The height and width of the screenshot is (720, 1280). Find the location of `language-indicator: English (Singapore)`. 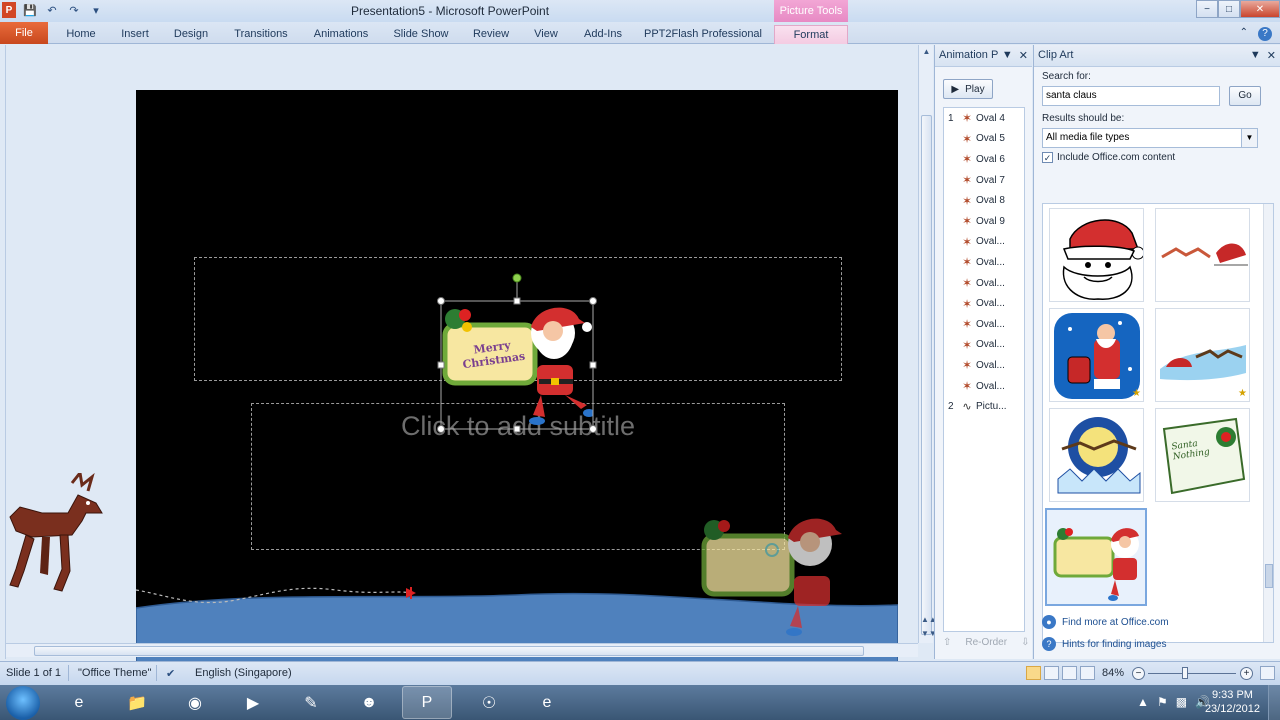

language-indicator: English (Singapore) is located at coordinates (243, 673).